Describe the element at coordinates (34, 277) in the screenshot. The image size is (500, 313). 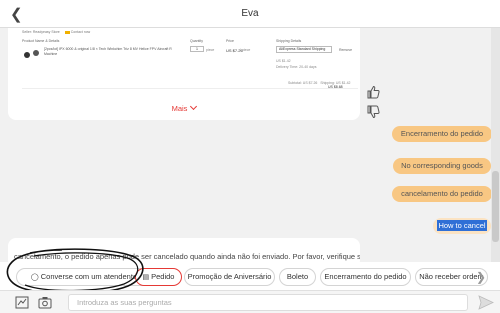
I see `chat-bubble-icon: ◯` at that location.